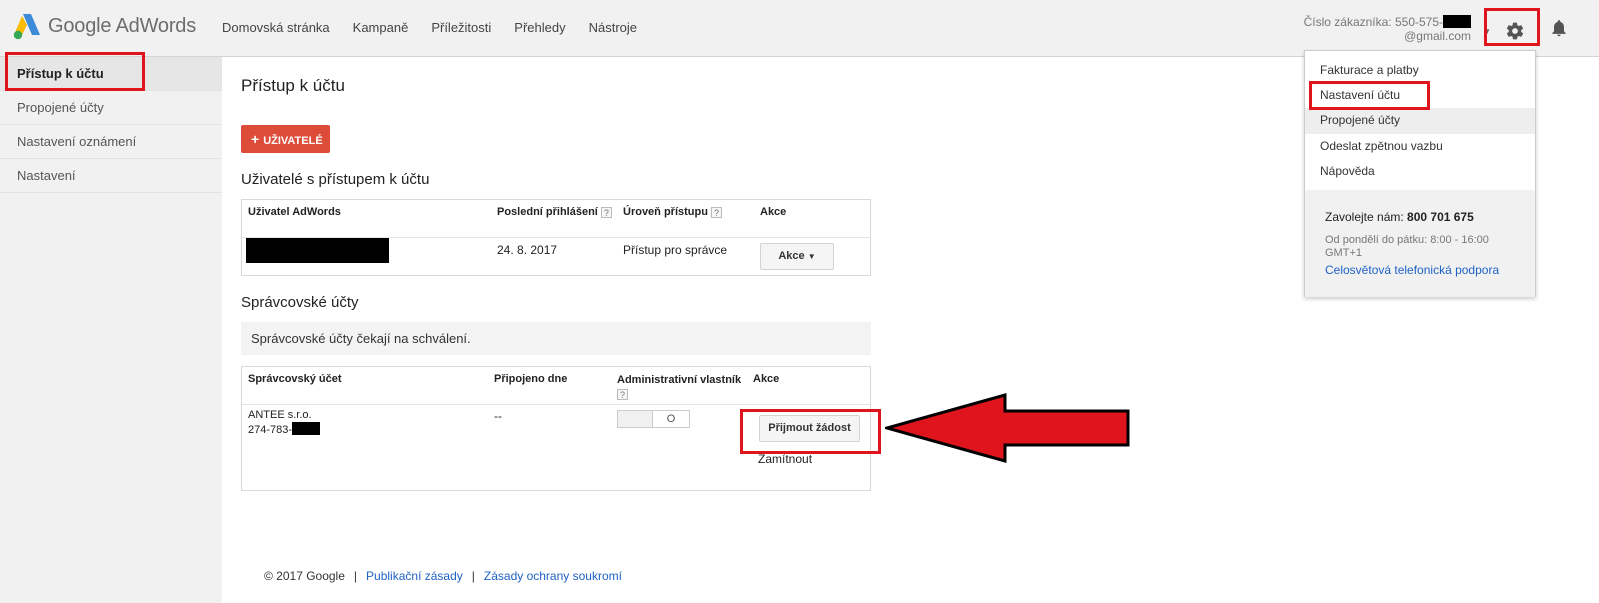 This screenshot has height=603, width=1599. Describe the element at coordinates (295, 379) in the screenshot. I see `col-manager-account: Správcovský účet` at that location.